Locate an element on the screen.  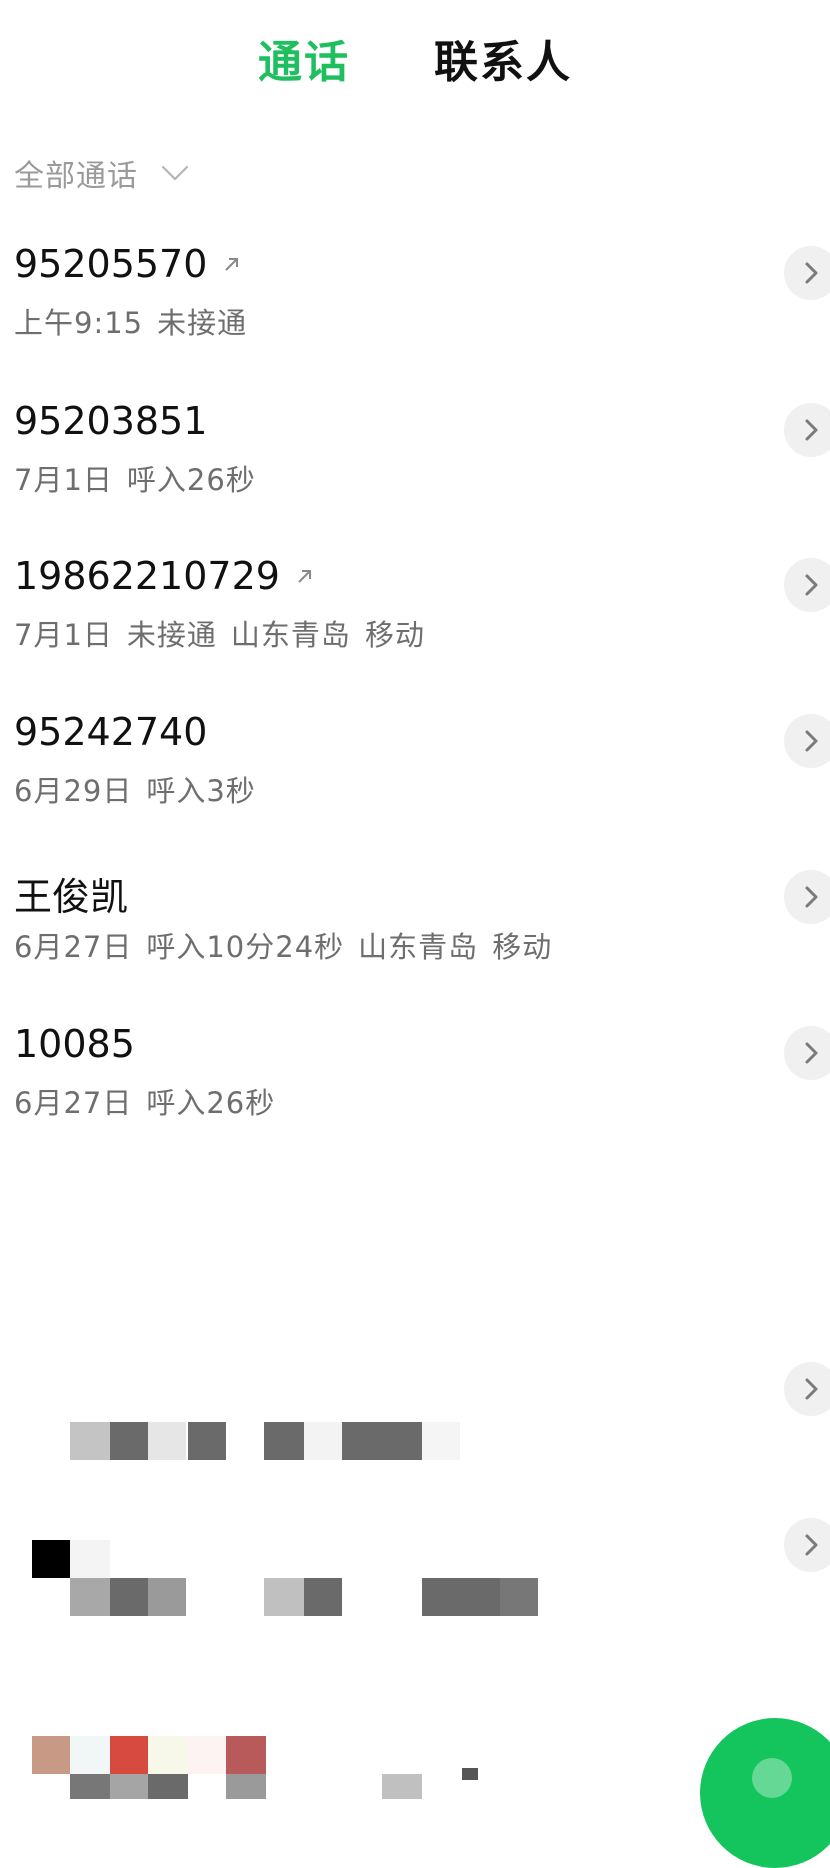
call-status: 呼入10分24秒 is located at coordinates (245, 947).